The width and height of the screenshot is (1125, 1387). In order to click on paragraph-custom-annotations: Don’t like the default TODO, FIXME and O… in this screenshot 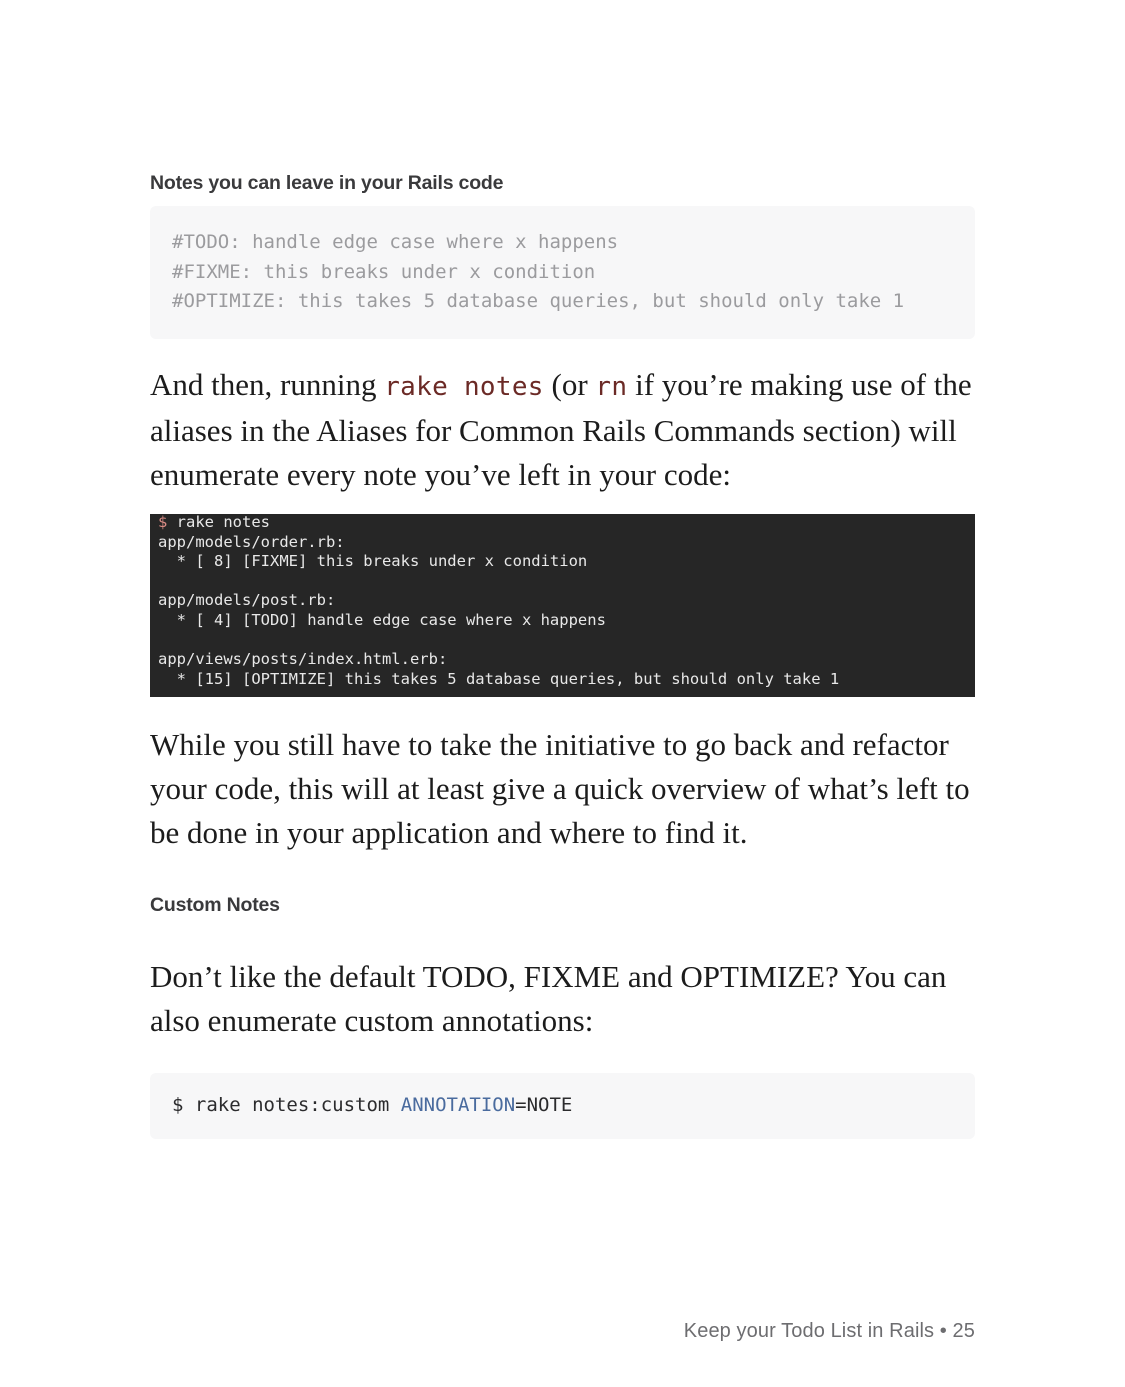, I will do `click(548, 998)`.